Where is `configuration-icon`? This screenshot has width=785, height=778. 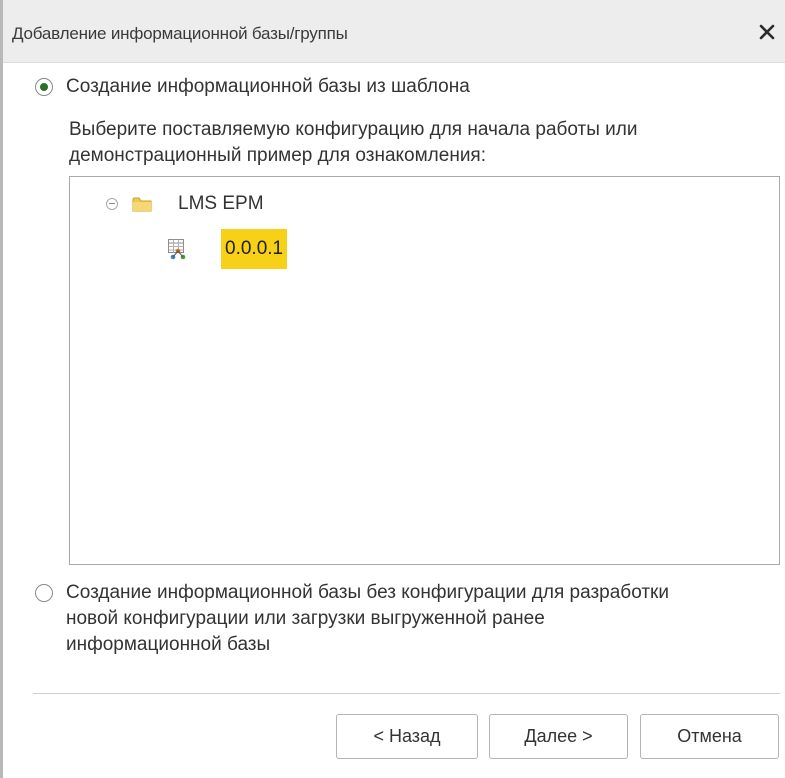
configuration-icon is located at coordinates (177, 249).